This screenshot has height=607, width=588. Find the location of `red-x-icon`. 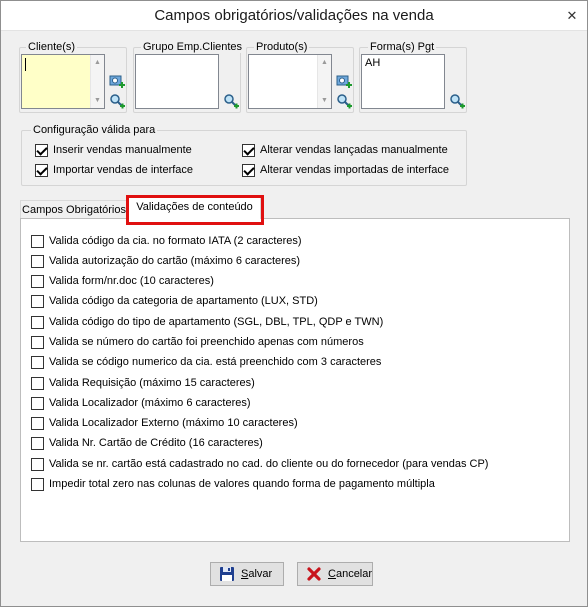

red-x-icon is located at coordinates (314, 574).